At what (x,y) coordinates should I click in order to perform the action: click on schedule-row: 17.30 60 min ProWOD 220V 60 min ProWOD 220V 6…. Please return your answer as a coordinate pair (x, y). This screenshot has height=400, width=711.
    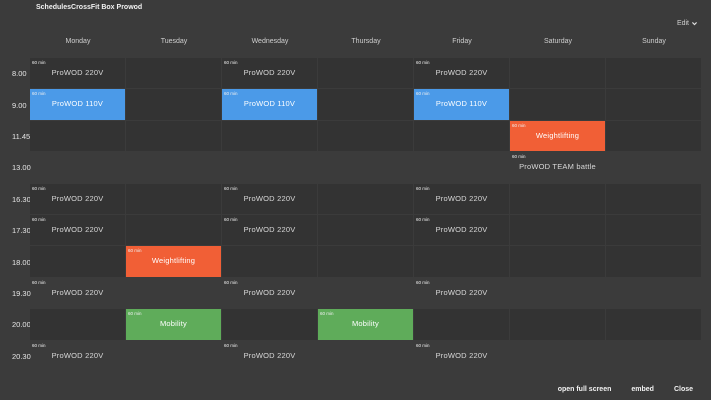
    Looking at the image, I should click on (355, 230).